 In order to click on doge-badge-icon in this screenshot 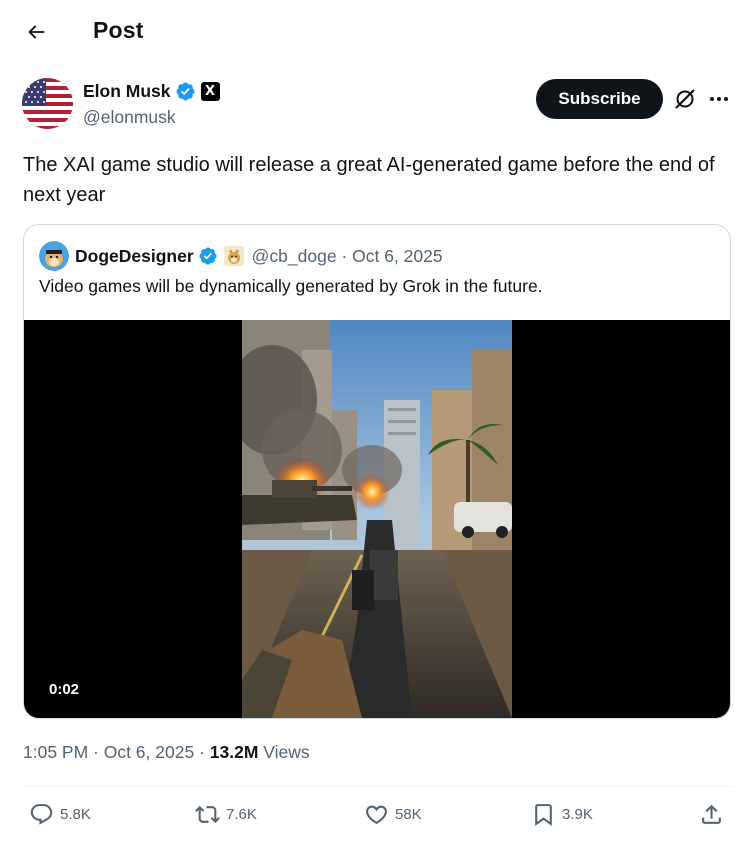, I will do `click(233, 256)`.